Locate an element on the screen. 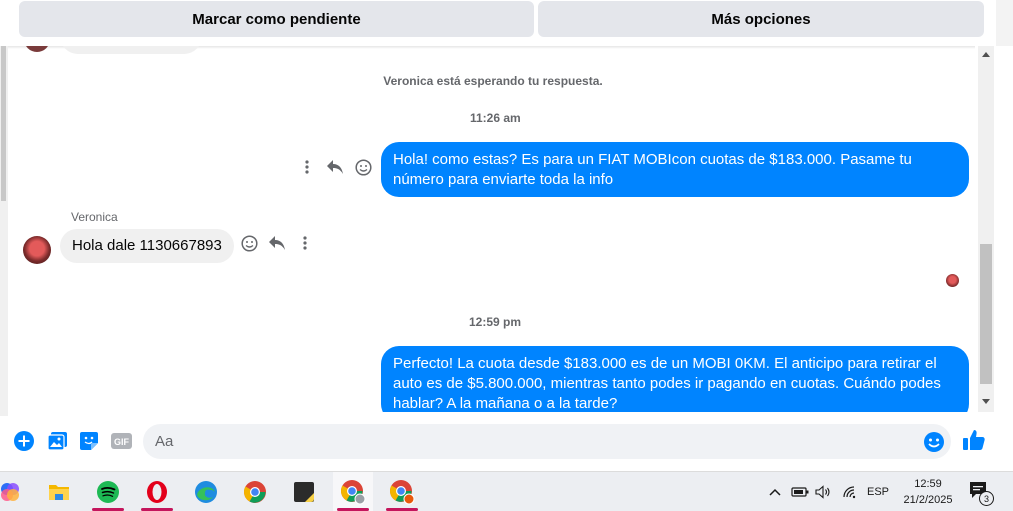  thumbs-up-icon is located at coordinates (974, 440).